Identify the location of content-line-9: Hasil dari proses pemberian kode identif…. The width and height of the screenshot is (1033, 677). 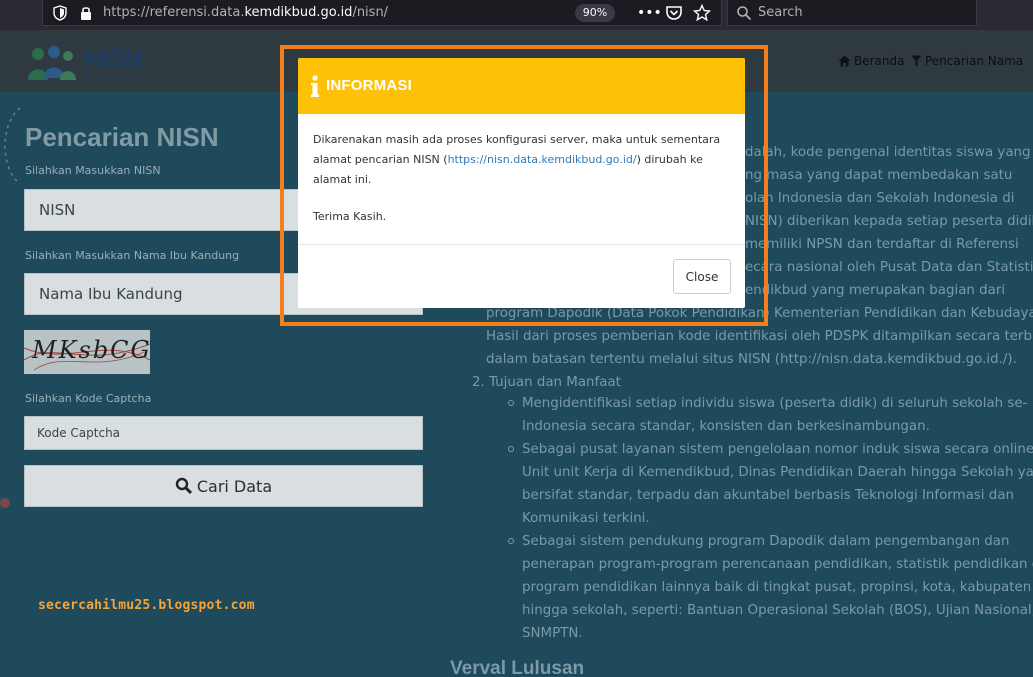
(759, 336).